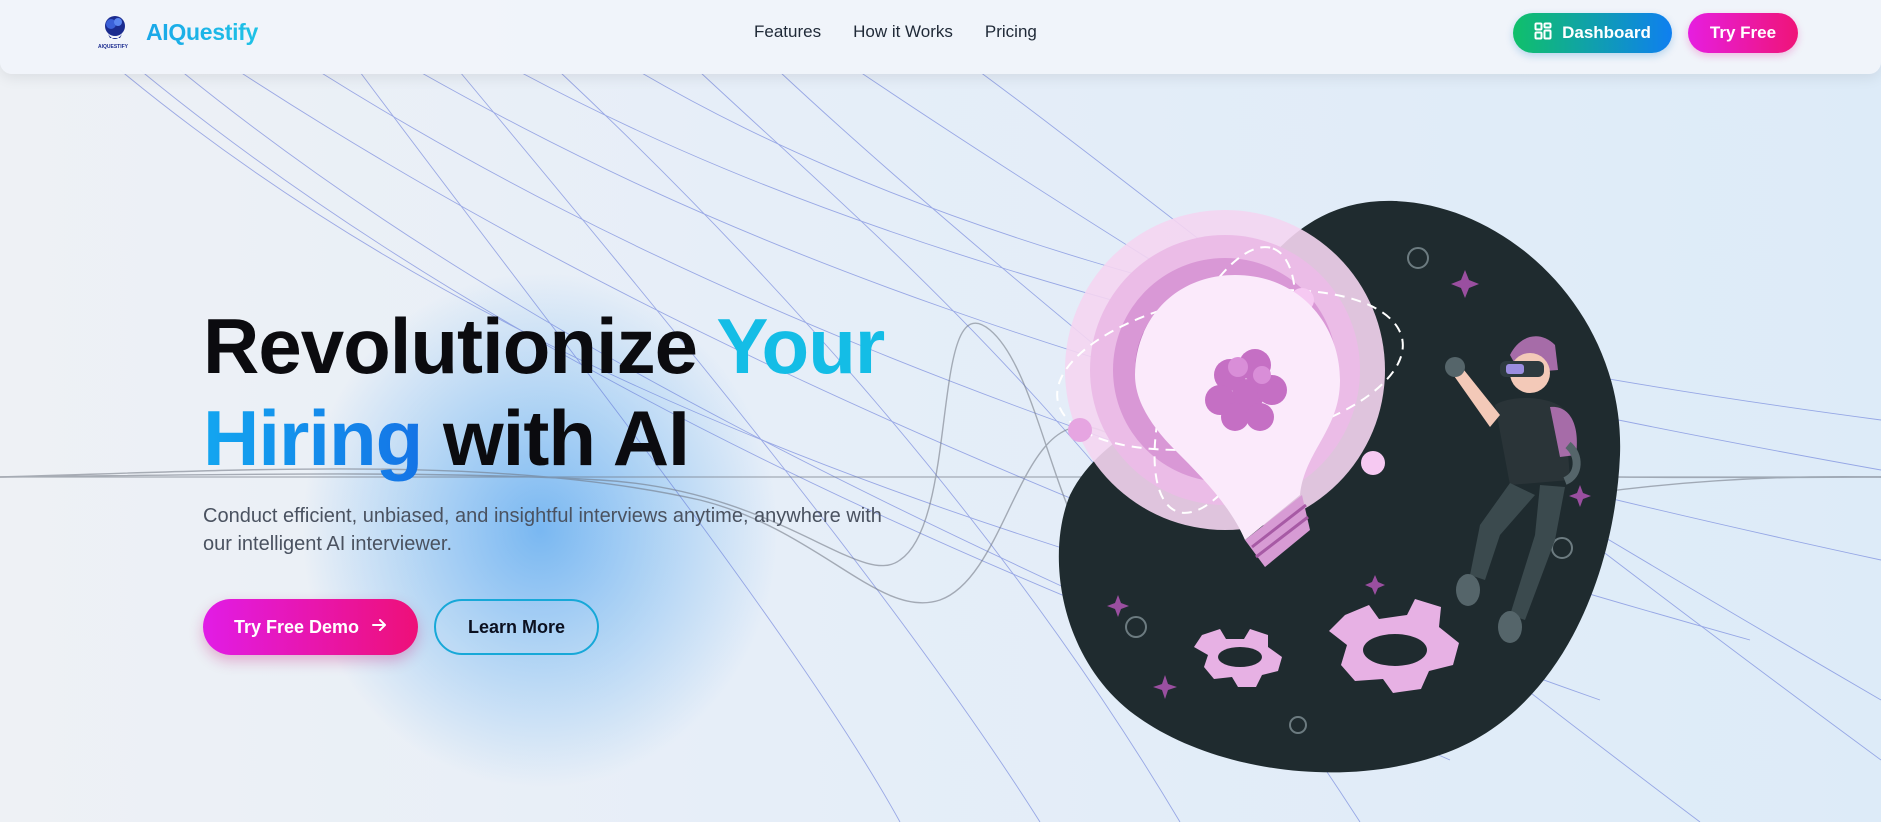  What do you see at coordinates (1743, 33) in the screenshot?
I see `try-free-button: Try Free` at bounding box center [1743, 33].